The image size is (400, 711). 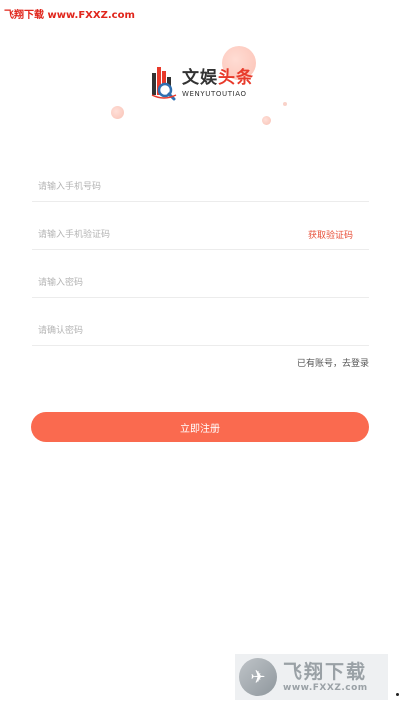 I want to click on get-code-button: 获取验证码, so click(x=330, y=234).